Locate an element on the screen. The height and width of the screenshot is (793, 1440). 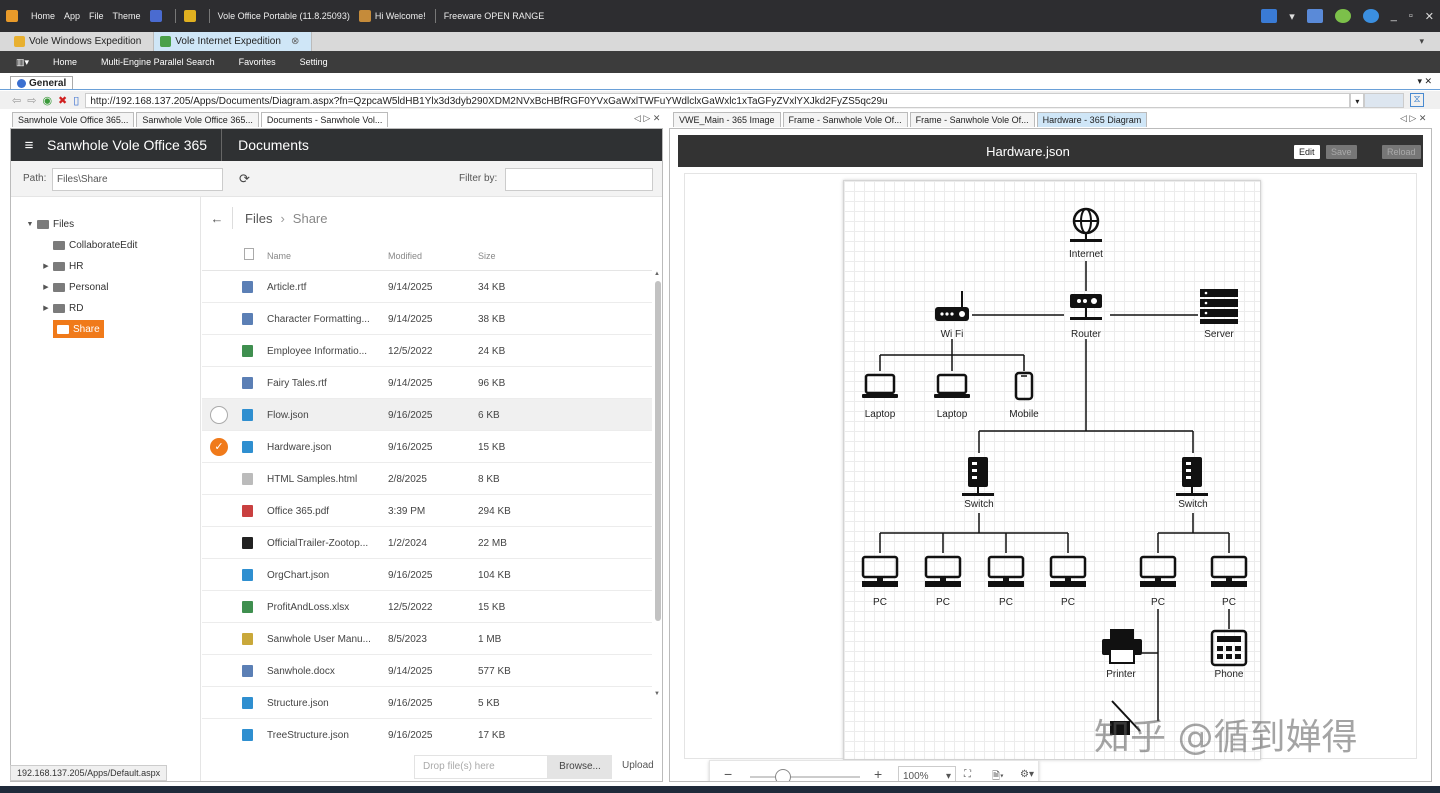
filter-input is located at coordinates (579, 179).